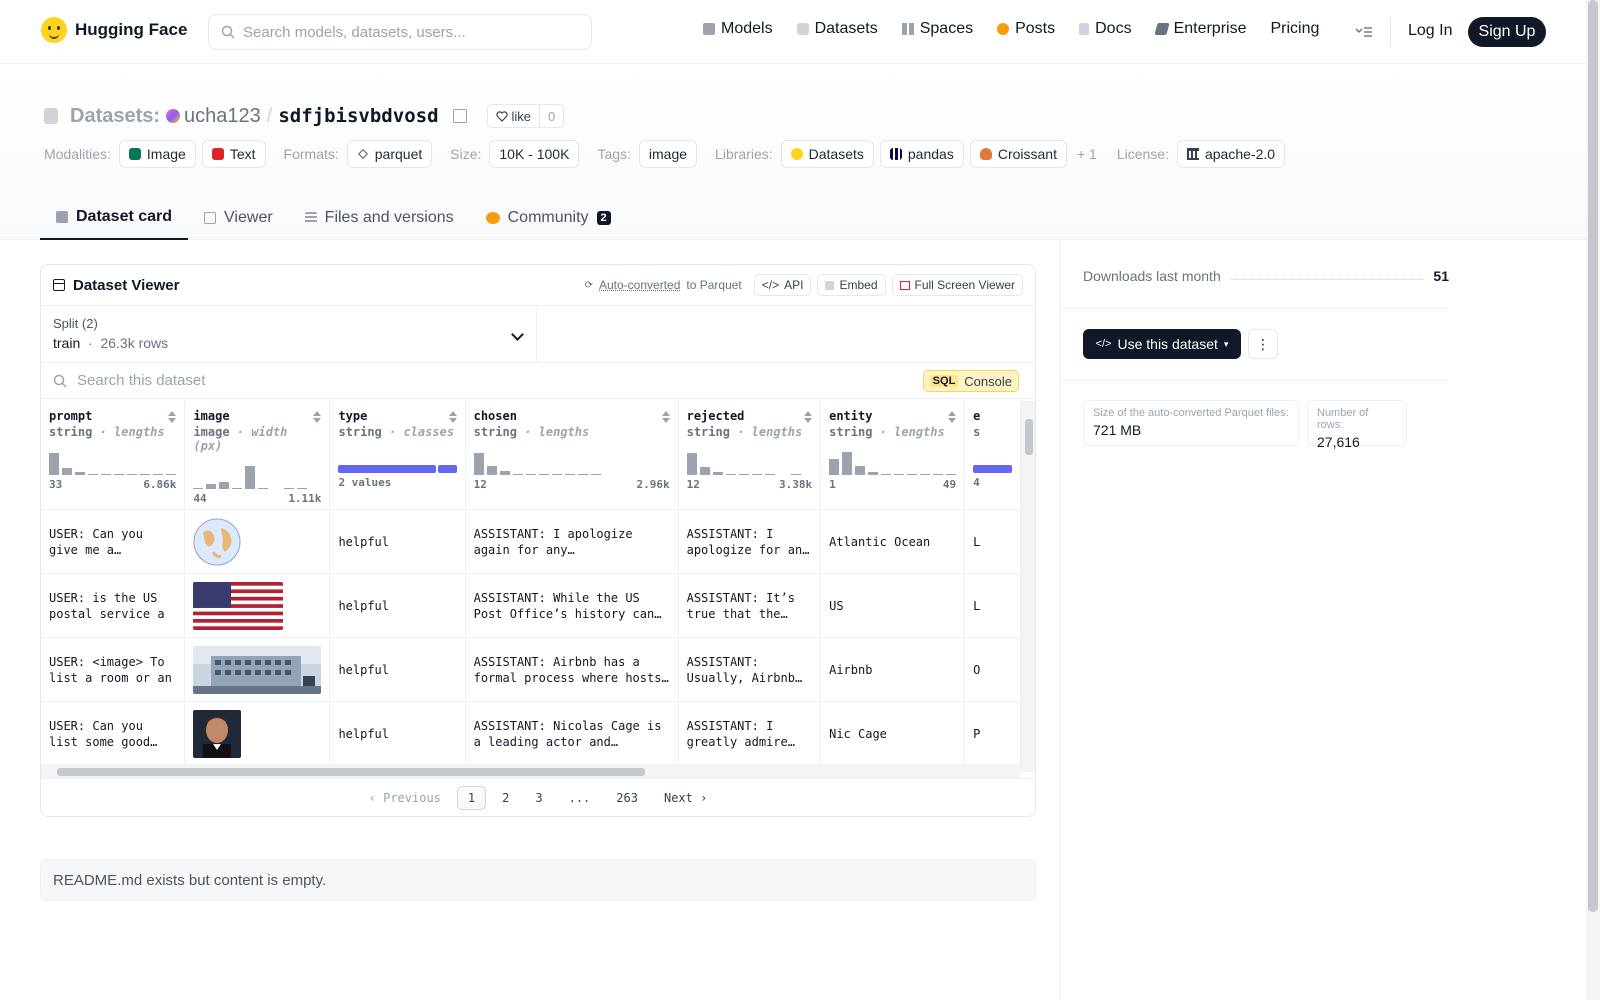  I want to click on nav-enterprise: Enterprise, so click(1199, 29).